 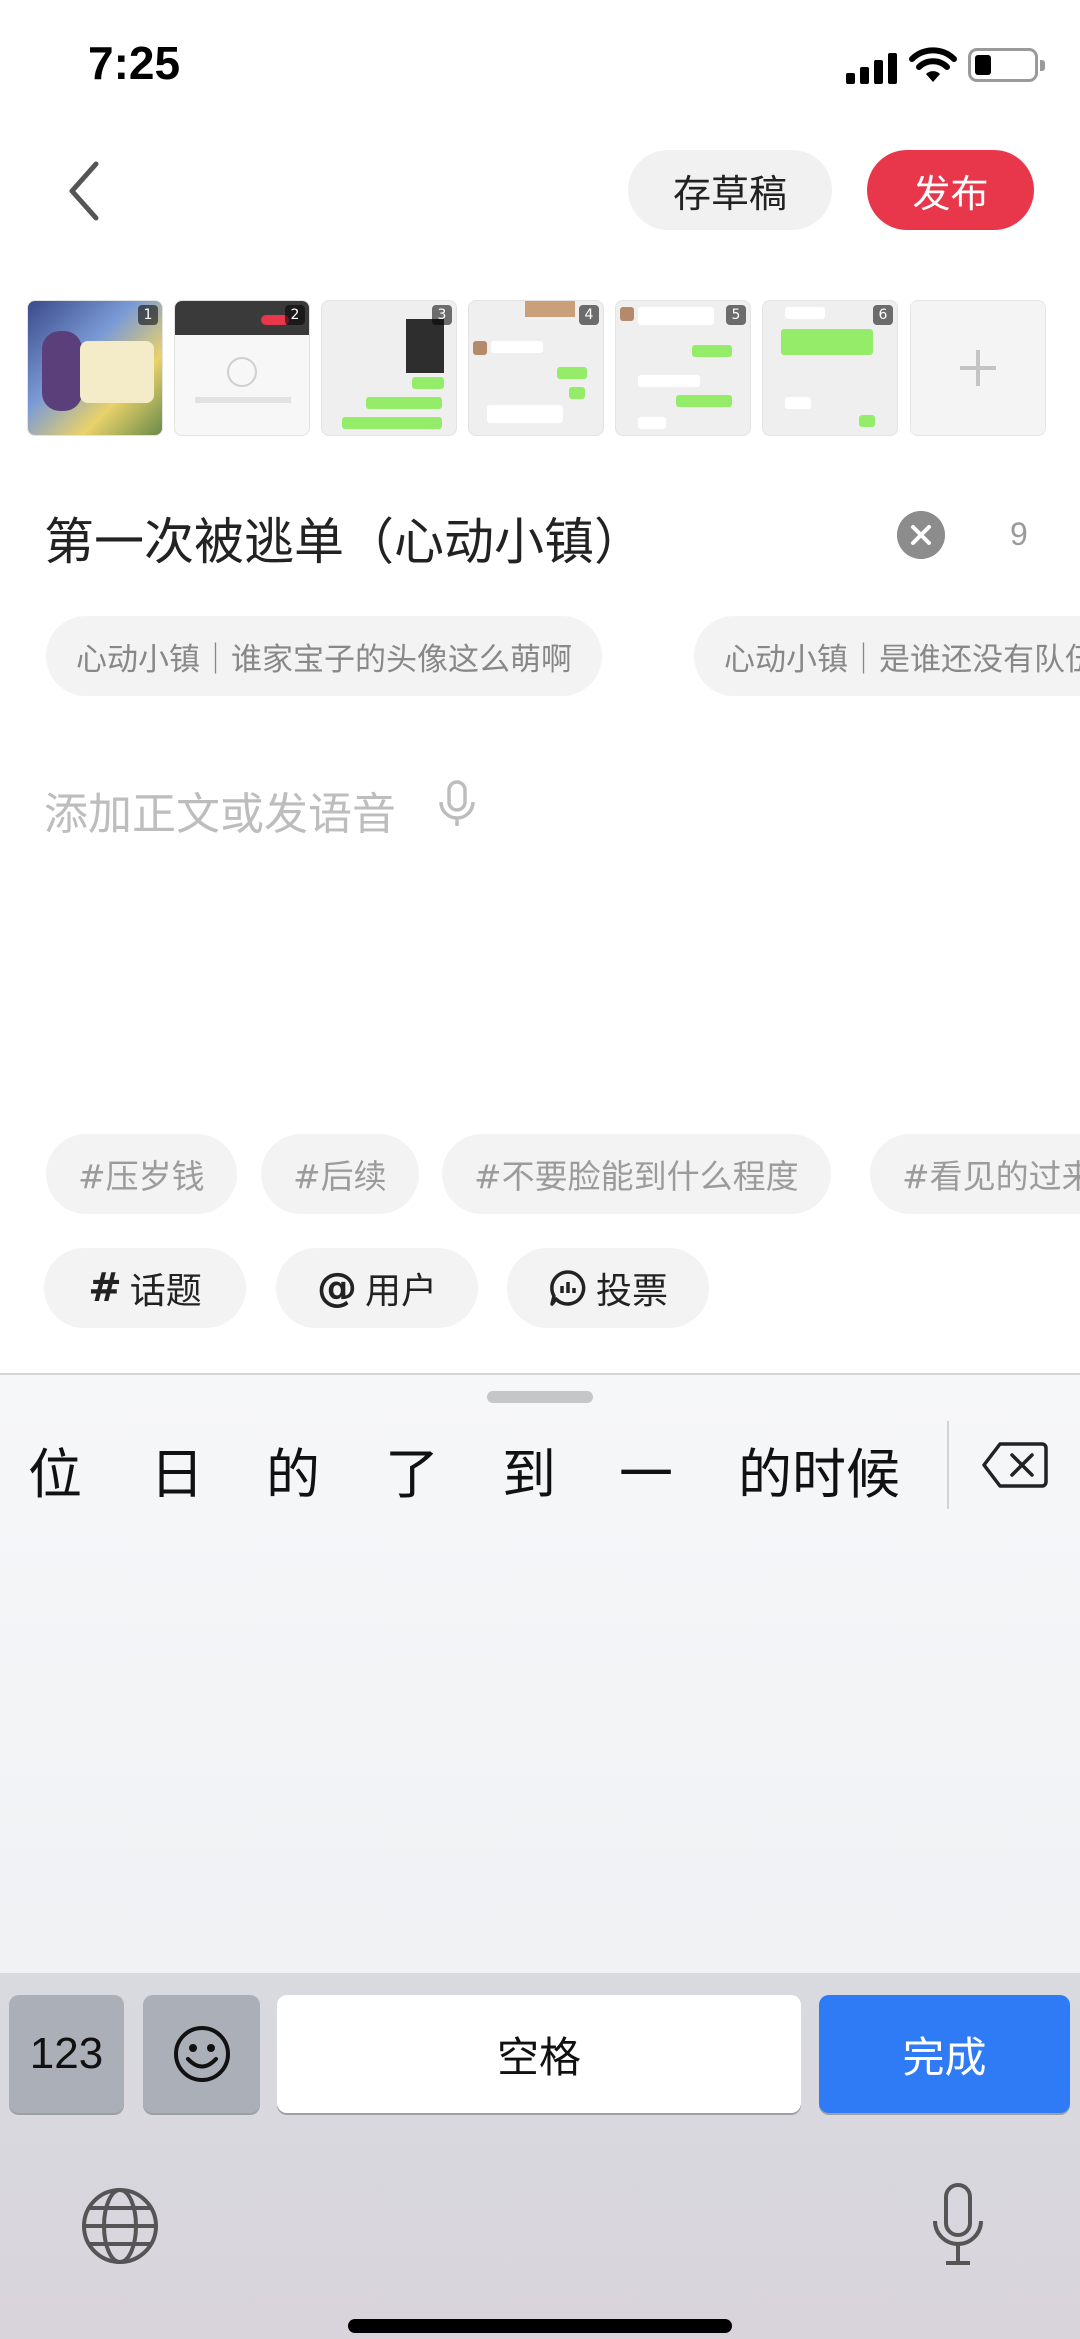 I want to click on keyboard-handle, so click(x=540, y=1397).